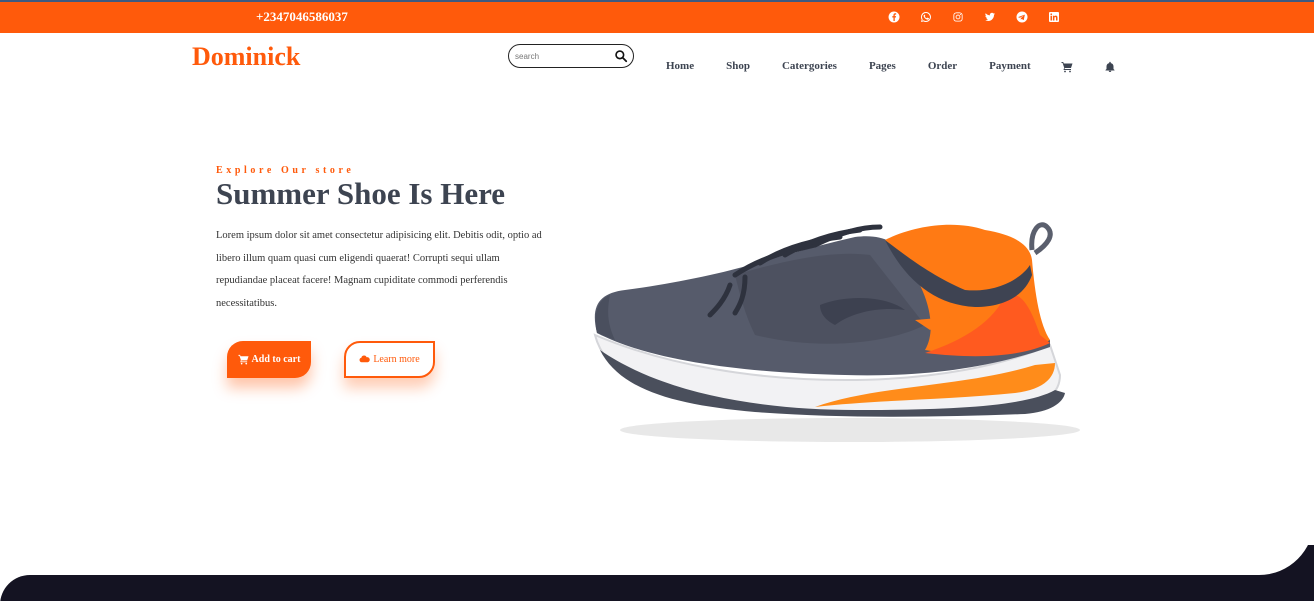 The width and height of the screenshot is (1314, 601). I want to click on linkedin-icon, so click(1054, 17).